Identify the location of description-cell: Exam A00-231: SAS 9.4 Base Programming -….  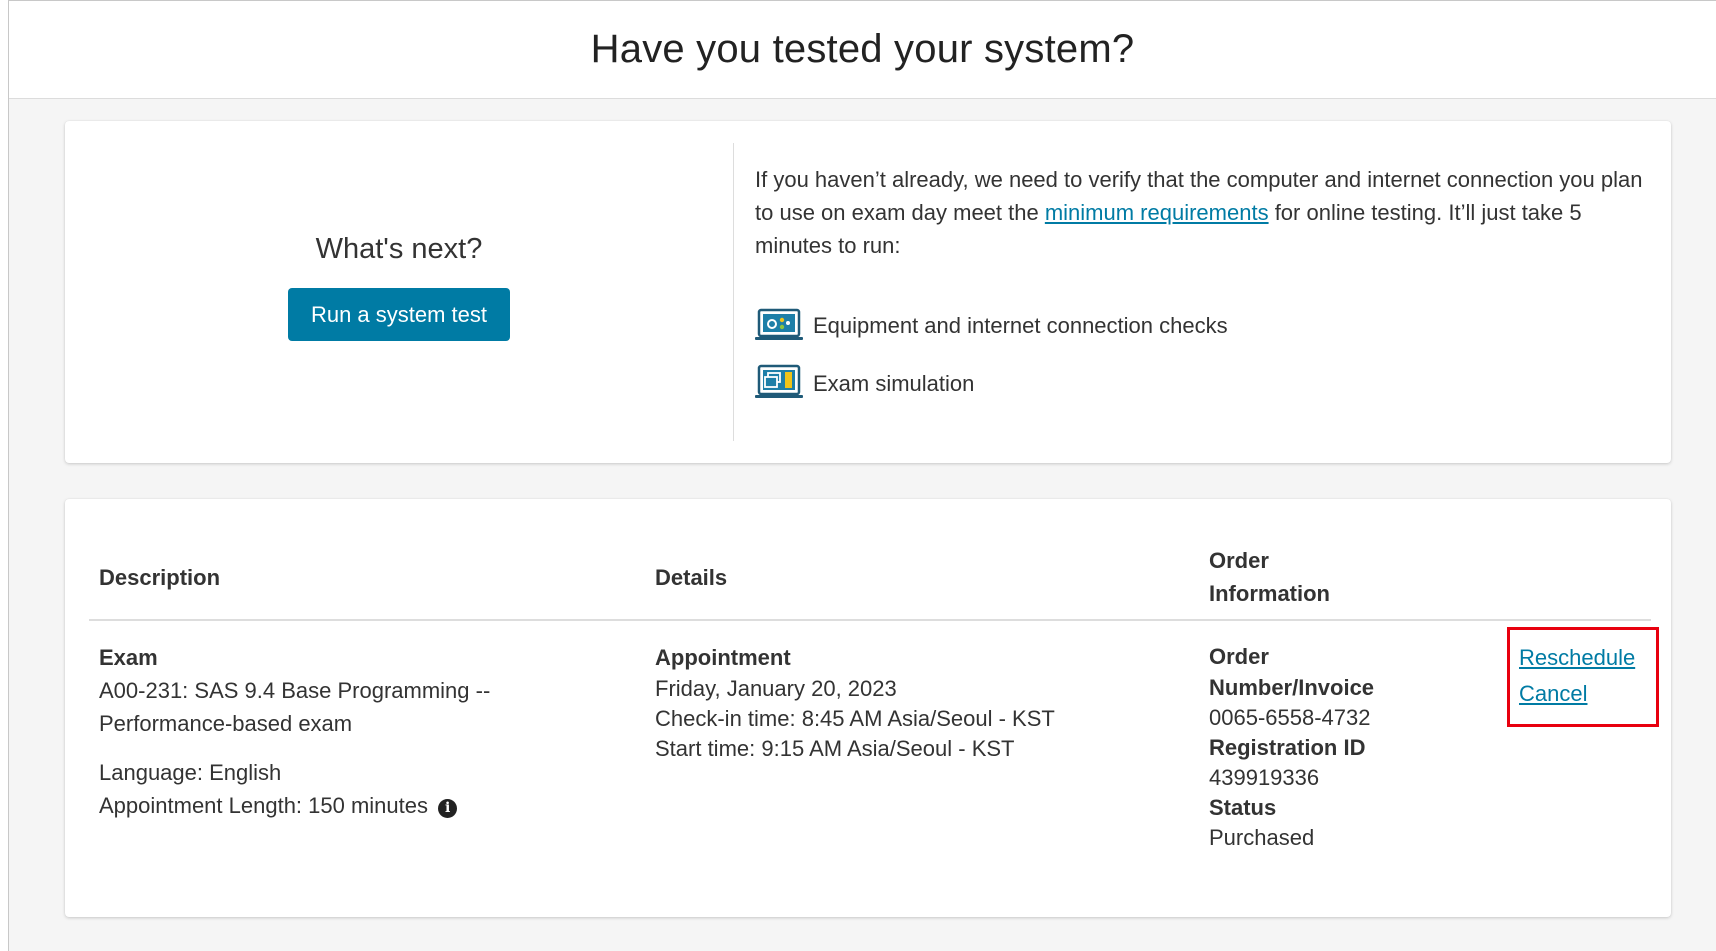
(367, 750).